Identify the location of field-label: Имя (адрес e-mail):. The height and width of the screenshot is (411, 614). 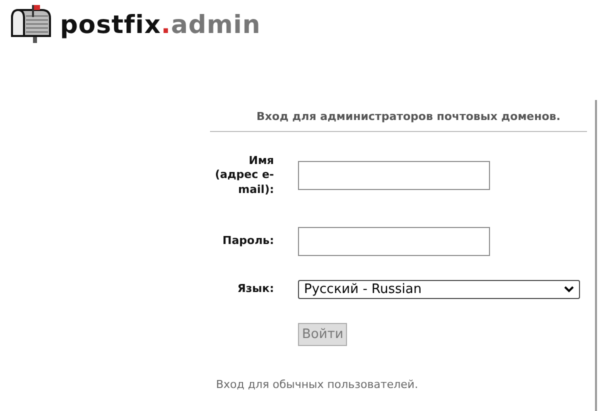
(244, 175).